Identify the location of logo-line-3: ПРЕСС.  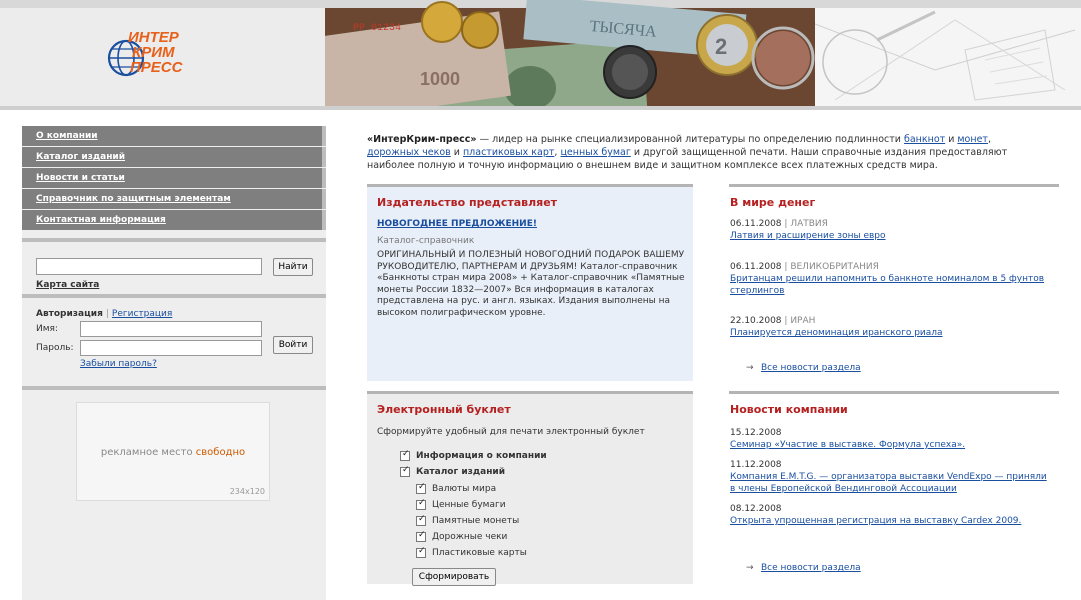
(157, 67).